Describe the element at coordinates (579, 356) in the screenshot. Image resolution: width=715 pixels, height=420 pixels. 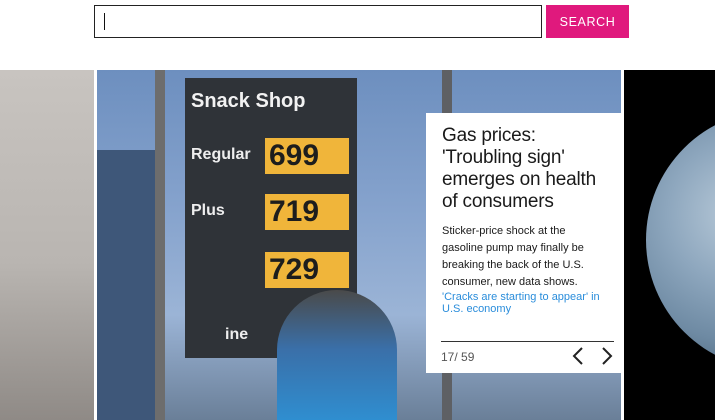
I see `chevron-left-icon` at that location.